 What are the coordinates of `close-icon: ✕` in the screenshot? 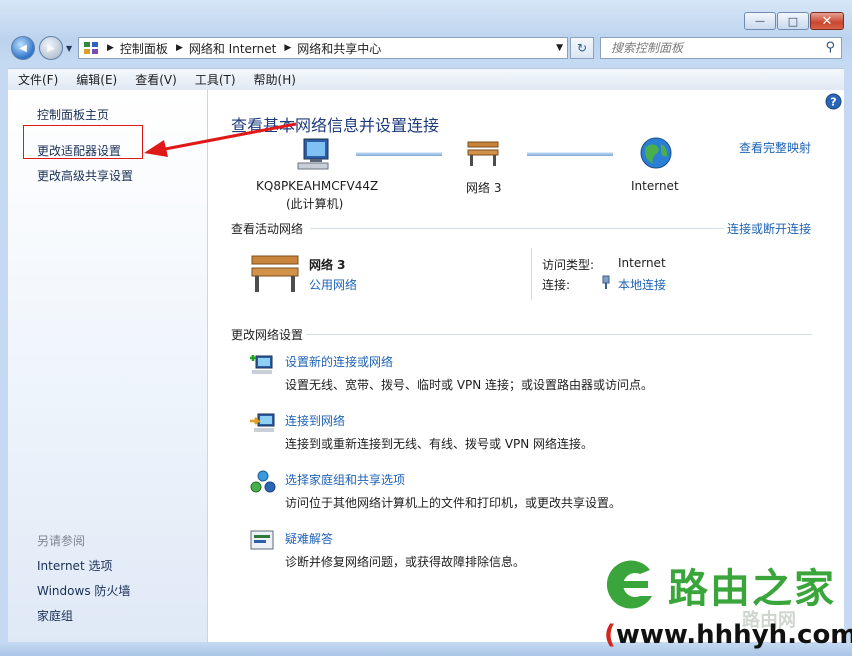 It's located at (827, 21).